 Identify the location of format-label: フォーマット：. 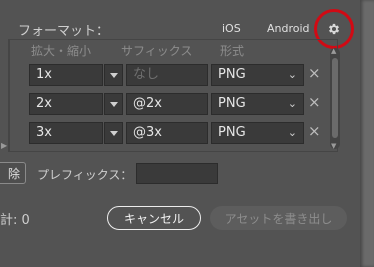
(64, 31).